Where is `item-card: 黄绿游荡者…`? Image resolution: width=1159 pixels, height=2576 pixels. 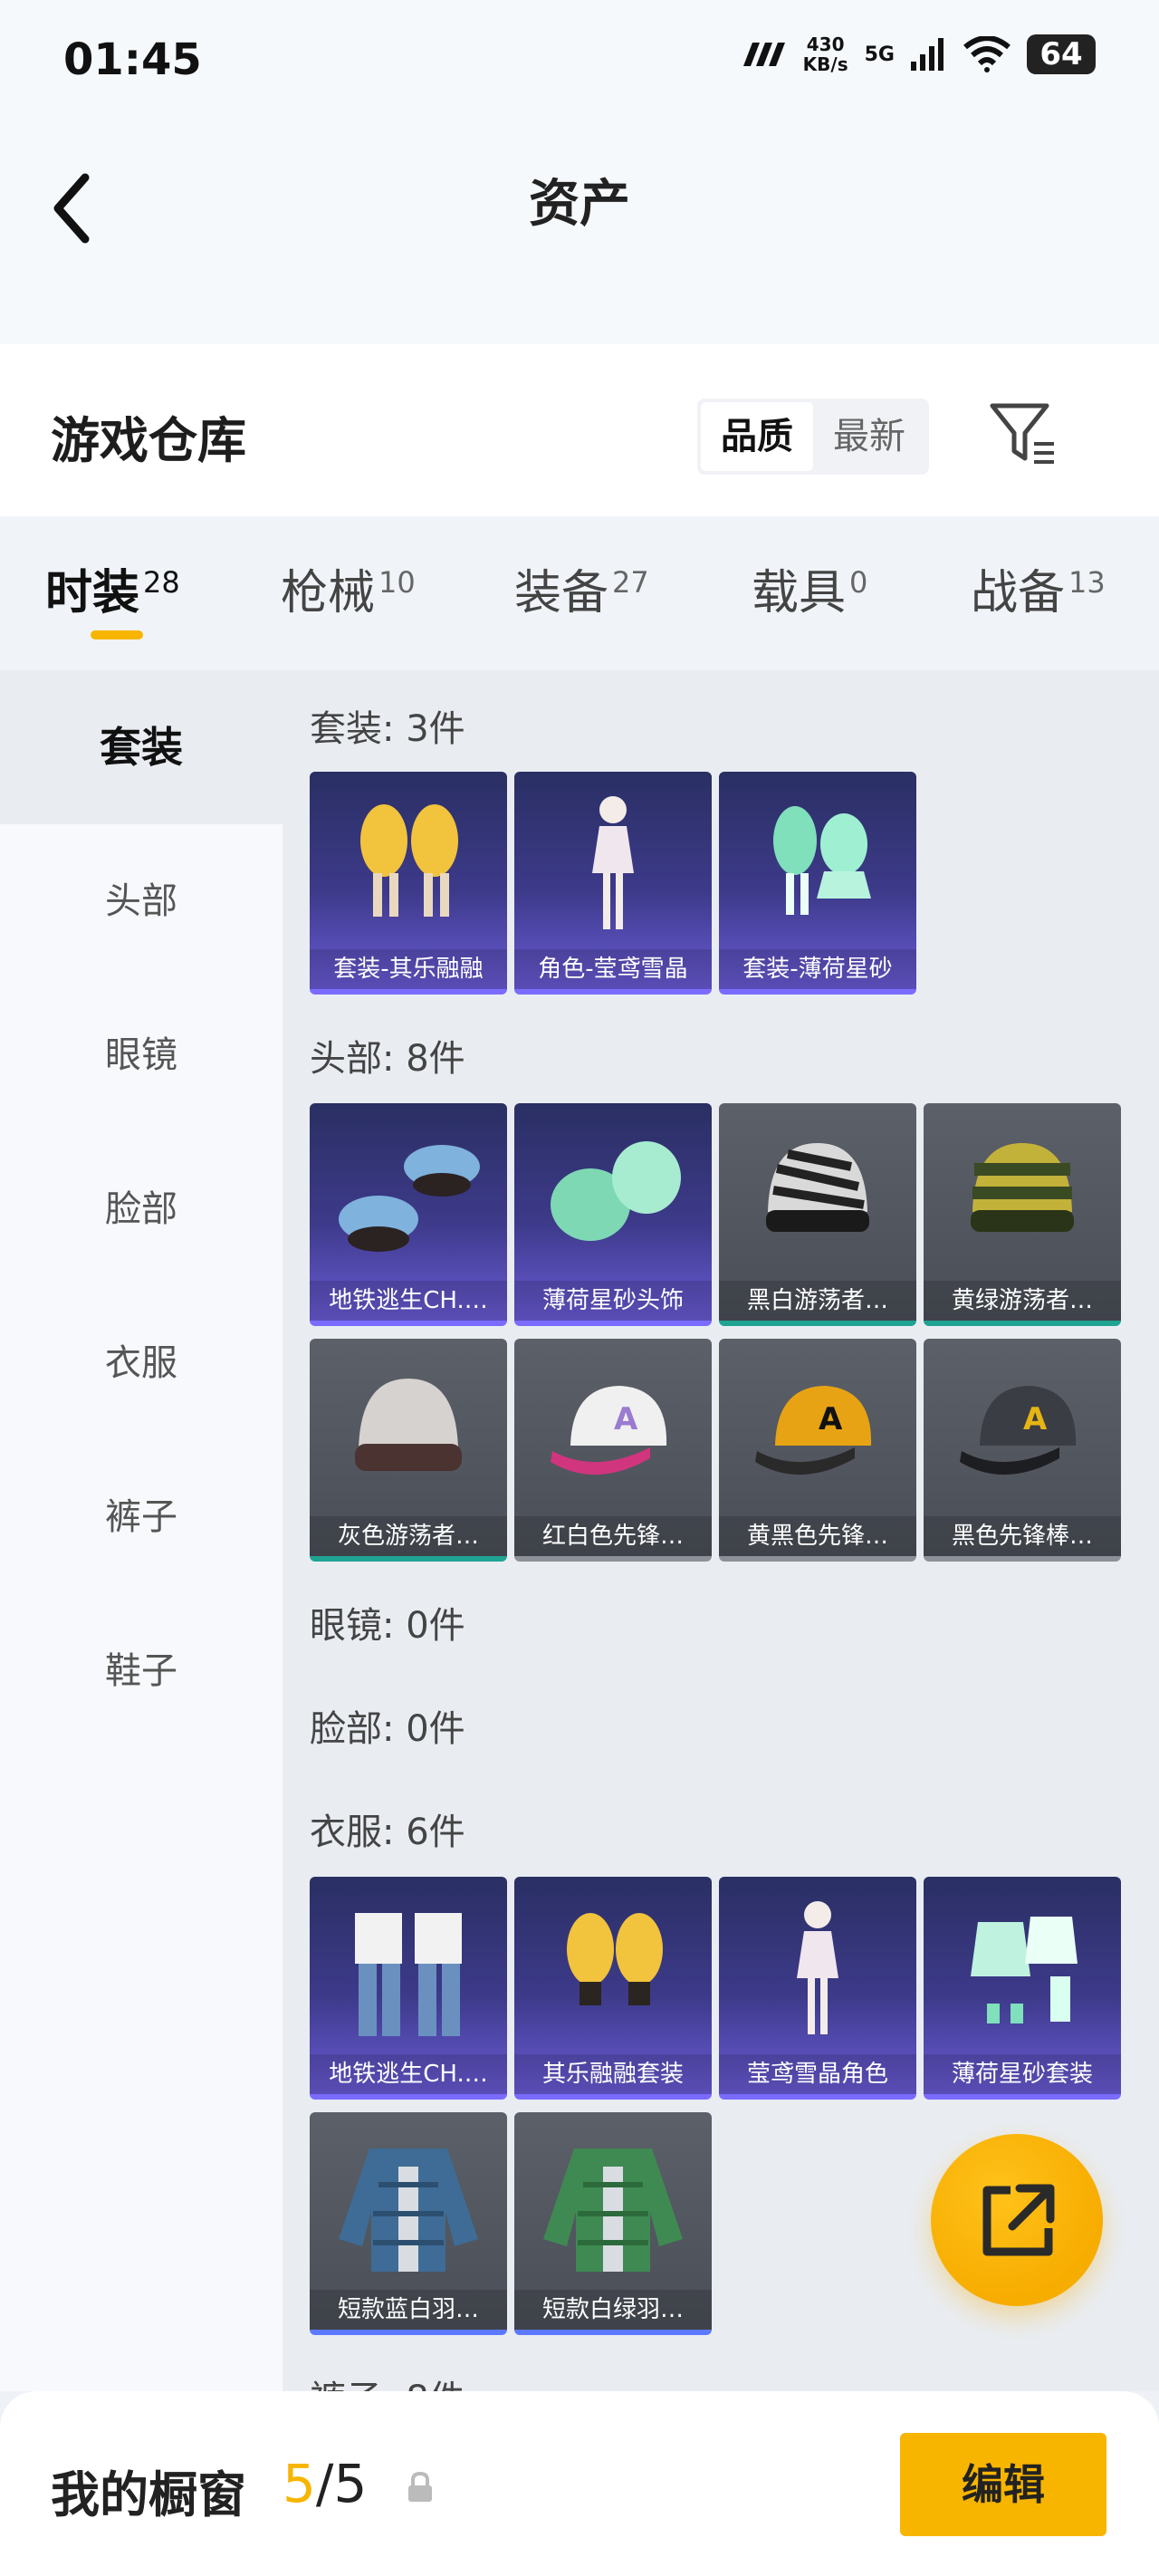
item-card: 黄绿游荡者… is located at coordinates (1023, 1214).